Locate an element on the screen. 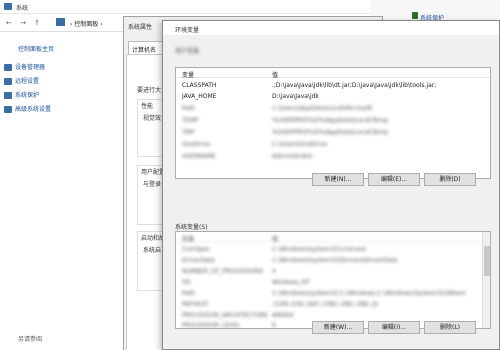  variable-value: C:\Windows\system32\cmd.exe is located at coordinates (319, 249).